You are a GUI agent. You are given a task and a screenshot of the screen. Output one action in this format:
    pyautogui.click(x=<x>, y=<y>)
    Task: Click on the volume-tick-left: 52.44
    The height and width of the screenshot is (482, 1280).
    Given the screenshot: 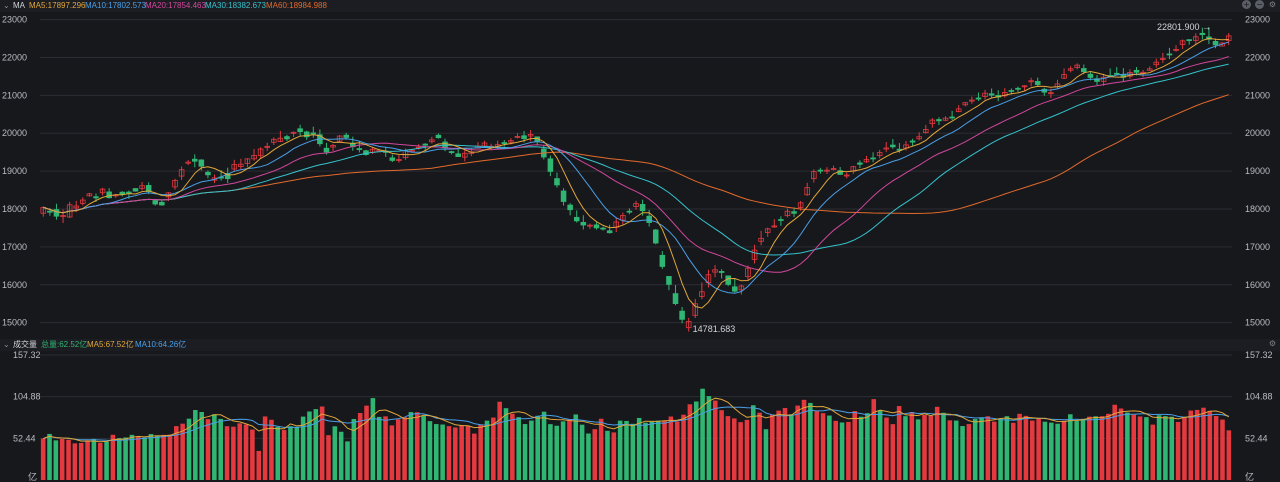 What is the action you would take?
    pyautogui.click(x=24, y=438)
    